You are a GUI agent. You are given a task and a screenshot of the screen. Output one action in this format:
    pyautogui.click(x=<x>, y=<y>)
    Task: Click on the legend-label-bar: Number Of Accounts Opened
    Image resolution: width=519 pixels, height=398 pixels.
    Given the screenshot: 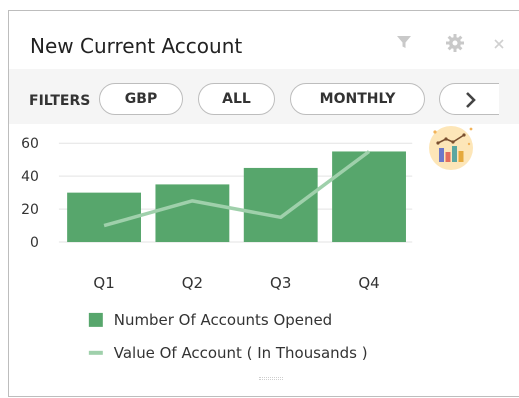 What is the action you would take?
    pyautogui.click(x=223, y=320)
    